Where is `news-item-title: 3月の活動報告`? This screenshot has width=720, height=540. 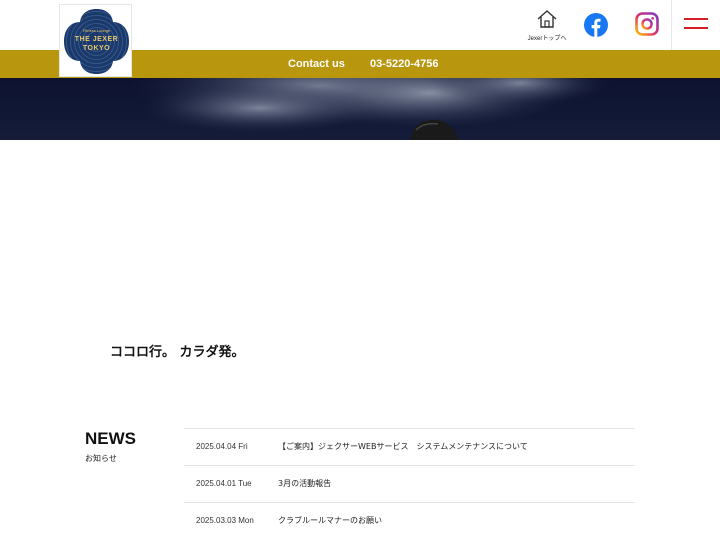
news-item-title: 3月の活動報告 is located at coordinates (304, 483).